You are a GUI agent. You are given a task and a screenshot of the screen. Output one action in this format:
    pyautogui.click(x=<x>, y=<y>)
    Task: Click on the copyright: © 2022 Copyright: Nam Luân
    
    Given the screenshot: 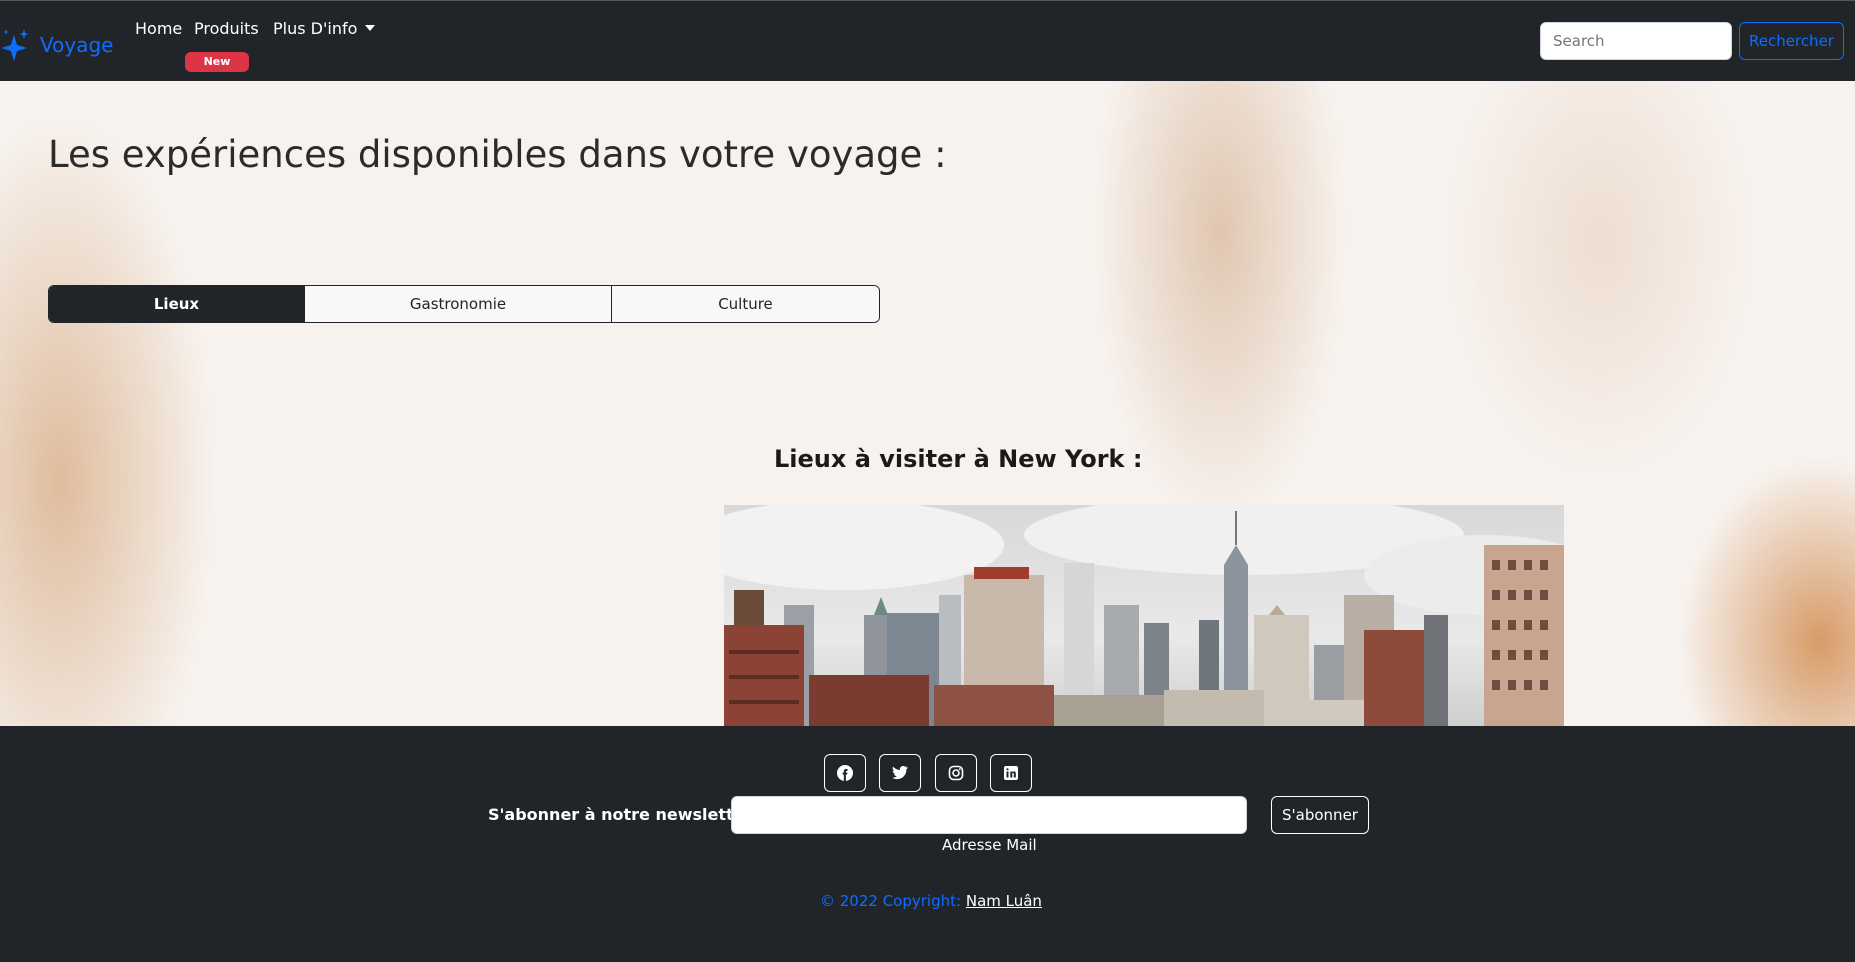 What is the action you would take?
    pyautogui.click(x=931, y=901)
    